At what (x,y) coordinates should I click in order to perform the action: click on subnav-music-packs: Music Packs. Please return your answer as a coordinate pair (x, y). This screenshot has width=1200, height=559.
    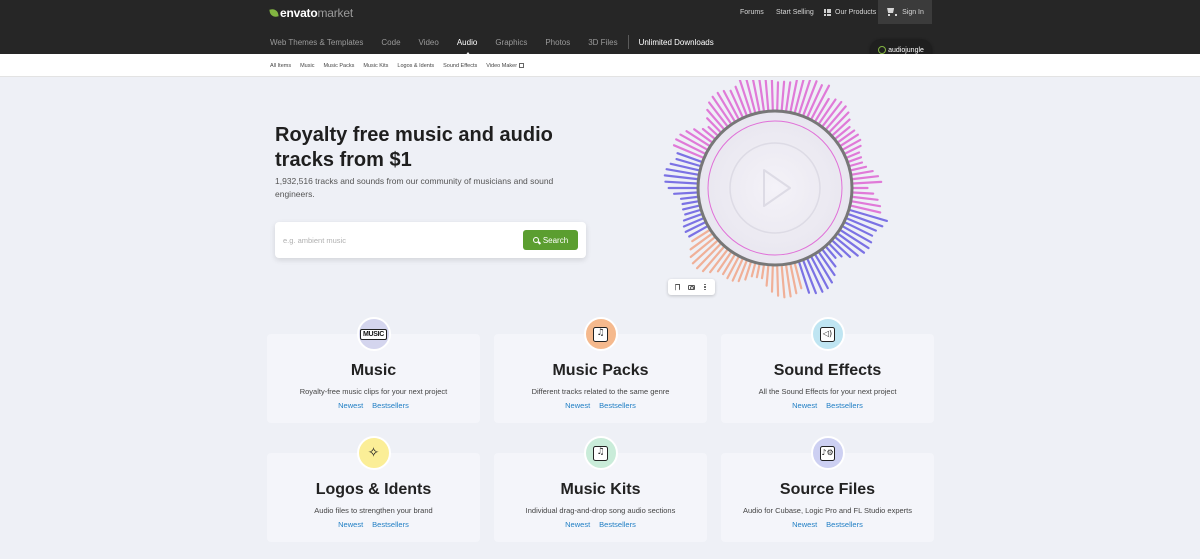
    Looking at the image, I should click on (338, 66).